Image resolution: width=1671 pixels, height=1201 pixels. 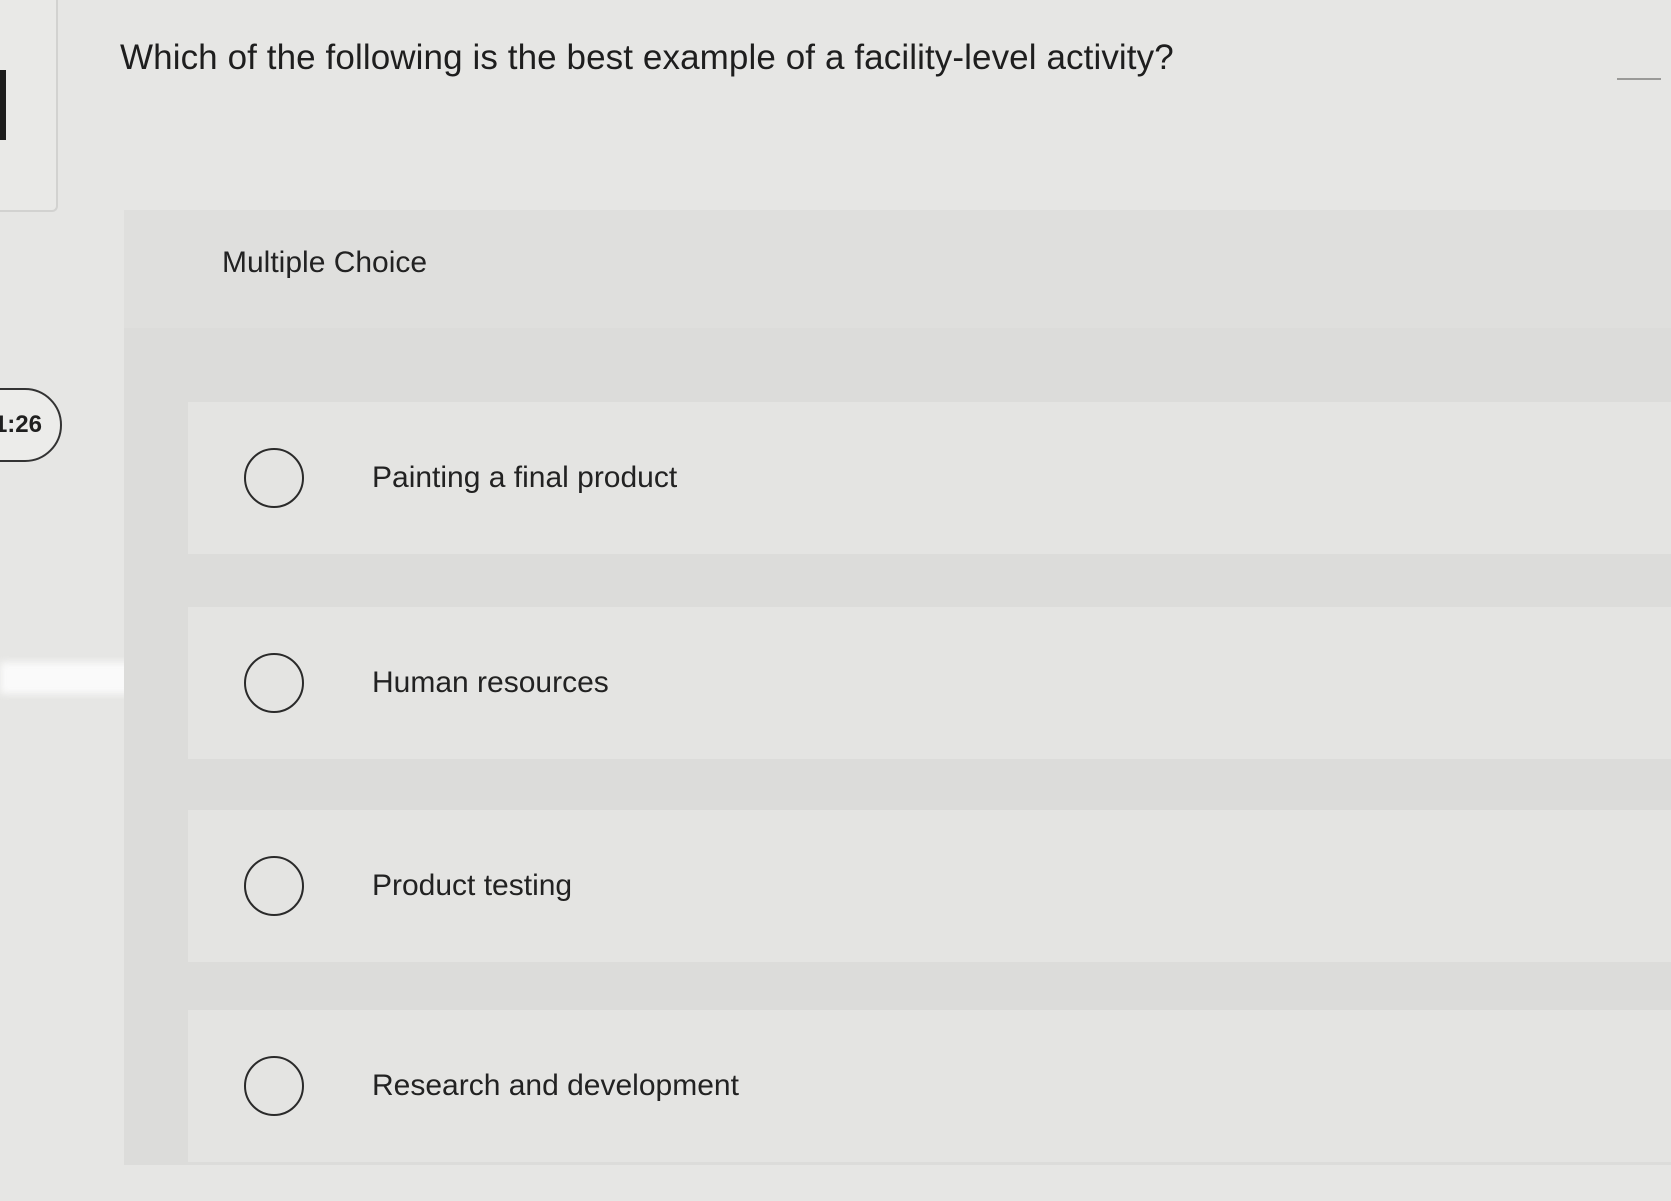 What do you see at coordinates (1639, 79) in the screenshot?
I see `top-right-divider` at bounding box center [1639, 79].